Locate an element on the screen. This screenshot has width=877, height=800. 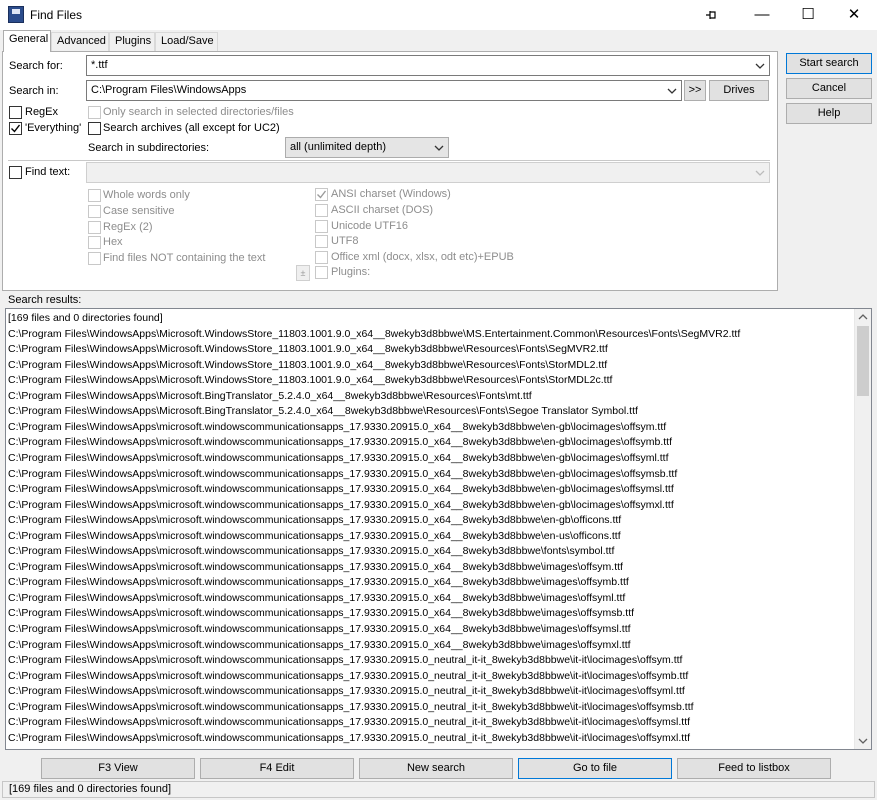
help-button: Help is located at coordinates (829, 113).